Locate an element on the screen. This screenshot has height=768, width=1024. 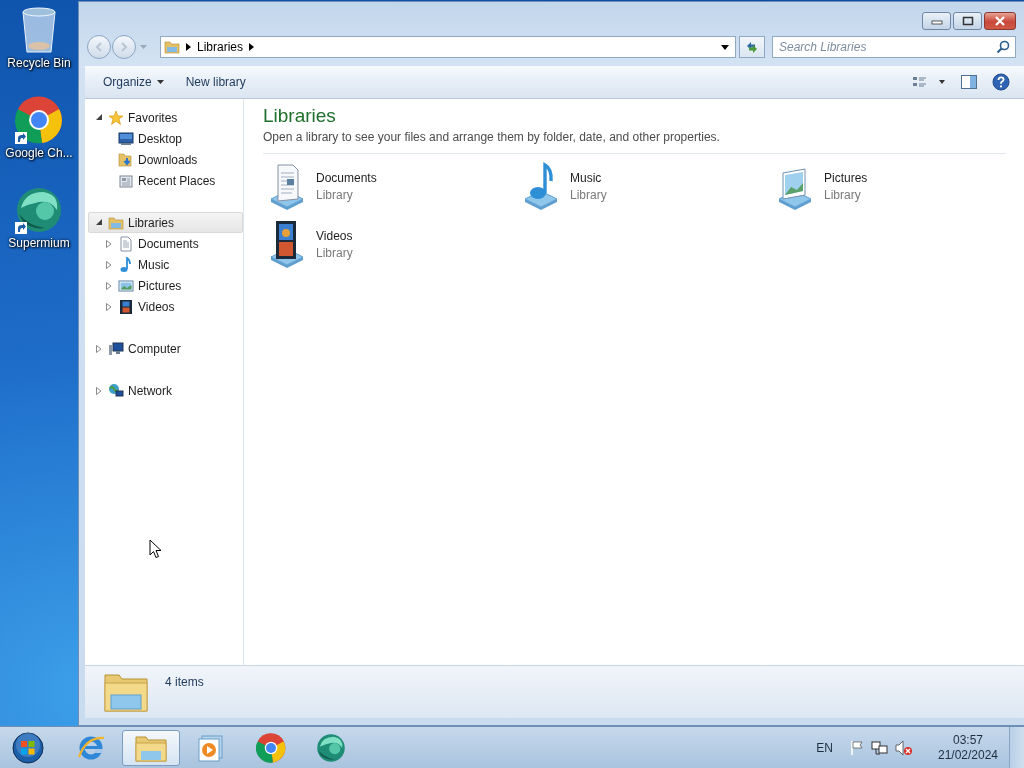
nav-item: Pictures is located at coordinates (165, 285).